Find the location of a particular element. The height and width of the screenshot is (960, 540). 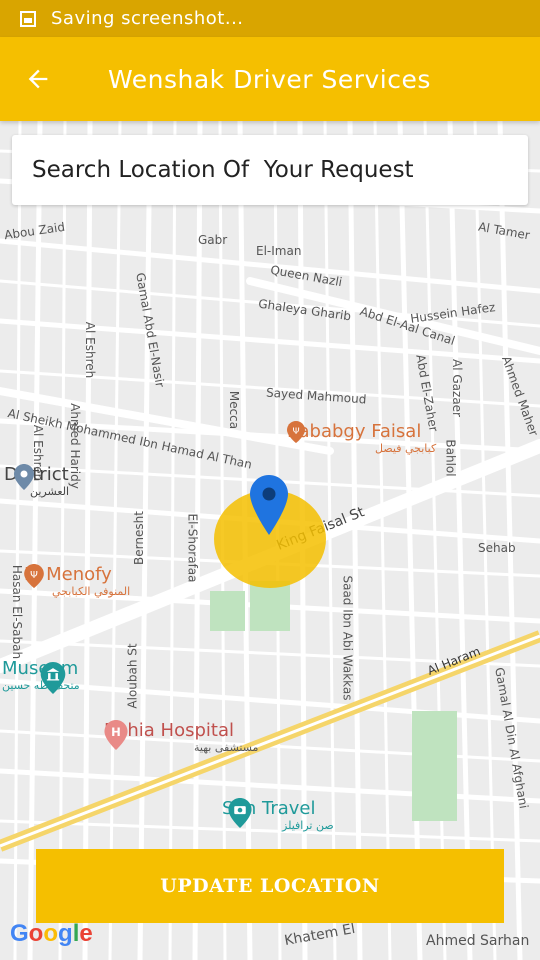

street-label: Bahlol is located at coordinates (450, 458).